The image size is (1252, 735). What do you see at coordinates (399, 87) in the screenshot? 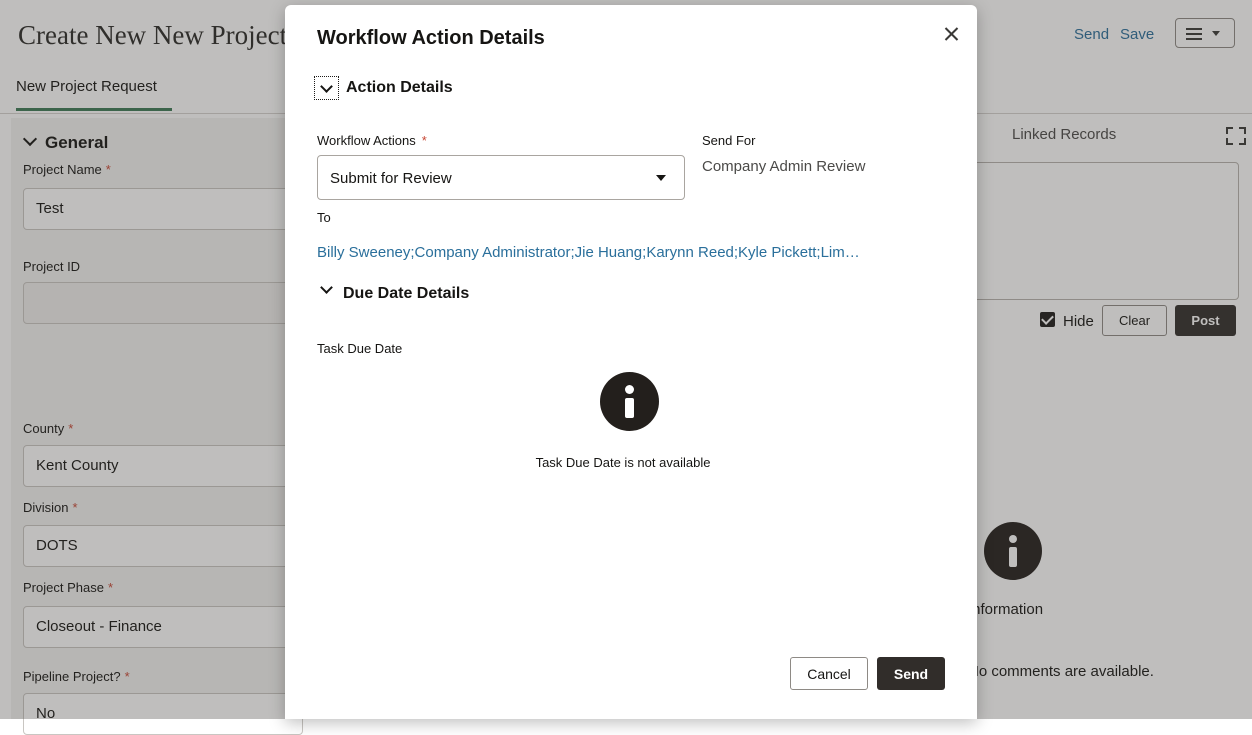
I see `action-details-heading: Action Details` at bounding box center [399, 87].